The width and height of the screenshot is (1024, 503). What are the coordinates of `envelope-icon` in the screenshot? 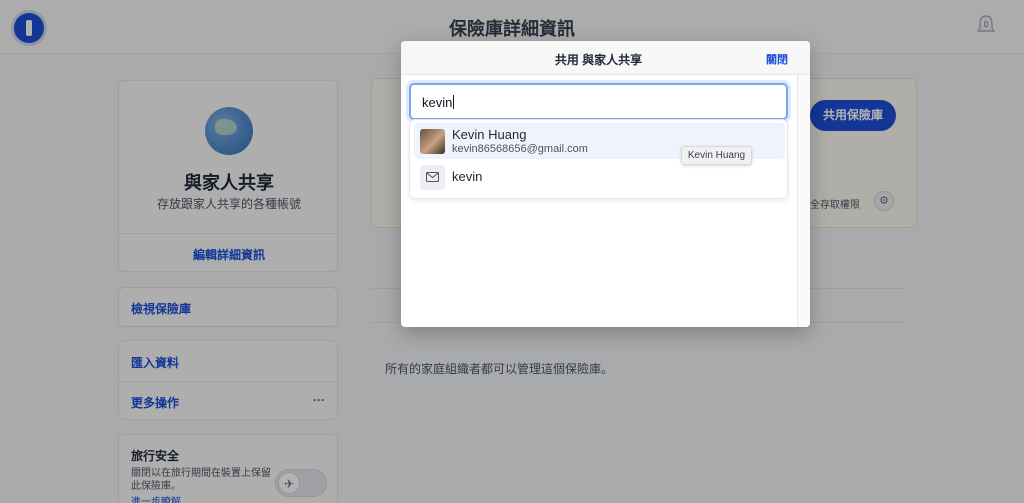 It's located at (432, 177).